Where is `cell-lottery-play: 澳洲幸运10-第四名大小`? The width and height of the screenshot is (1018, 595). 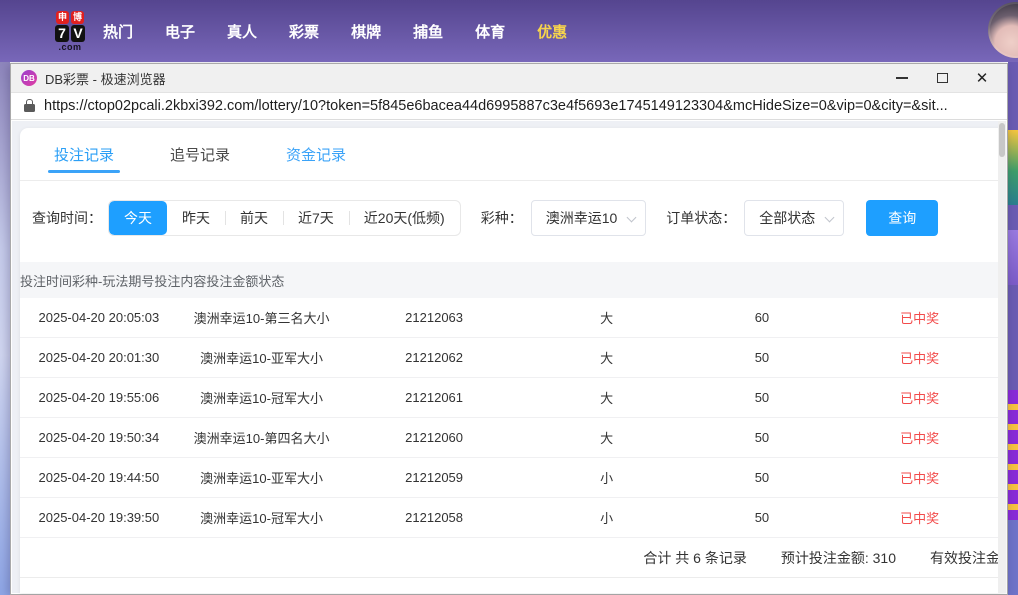
cell-lottery-play: 澳洲幸运10-第四名大小 is located at coordinates (261, 438).